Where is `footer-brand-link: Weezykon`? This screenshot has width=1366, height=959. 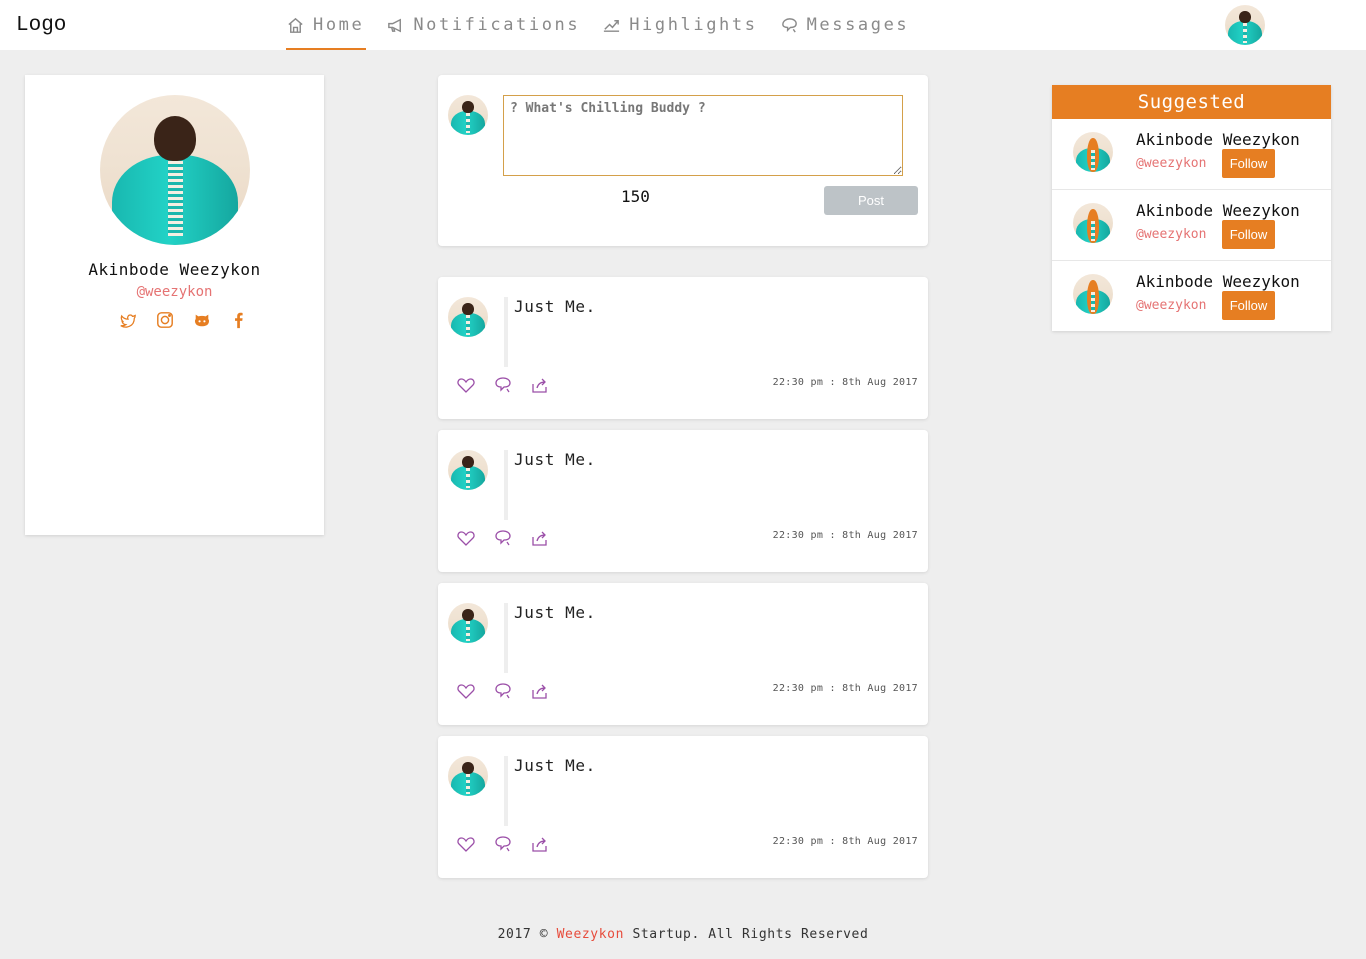 footer-brand-link: Weezykon is located at coordinates (590, 934).